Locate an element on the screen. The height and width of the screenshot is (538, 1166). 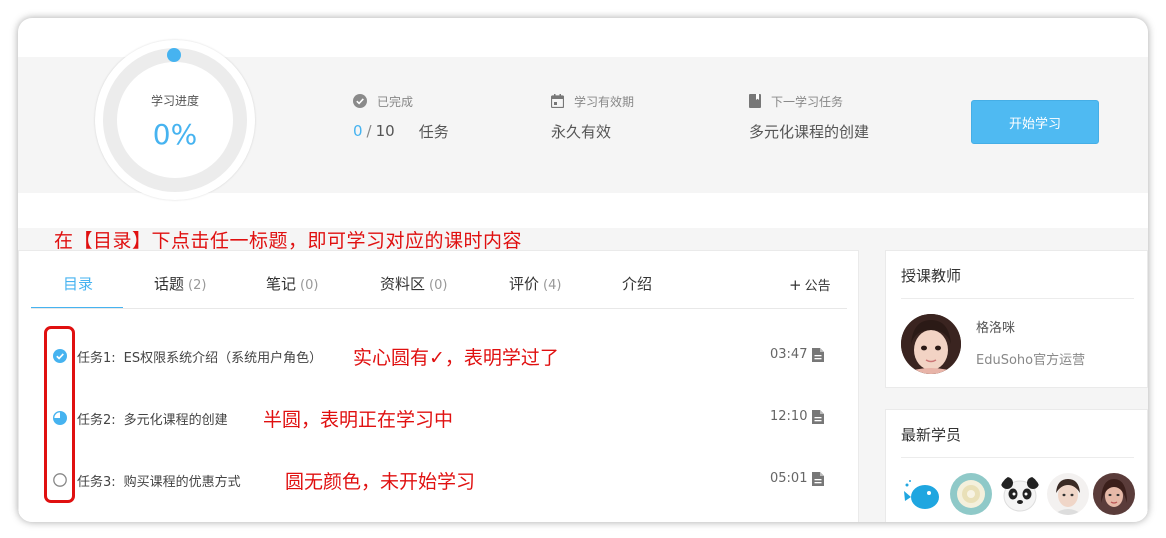
students-panel-title: 最新学员 is located at coordinates (931, 435).